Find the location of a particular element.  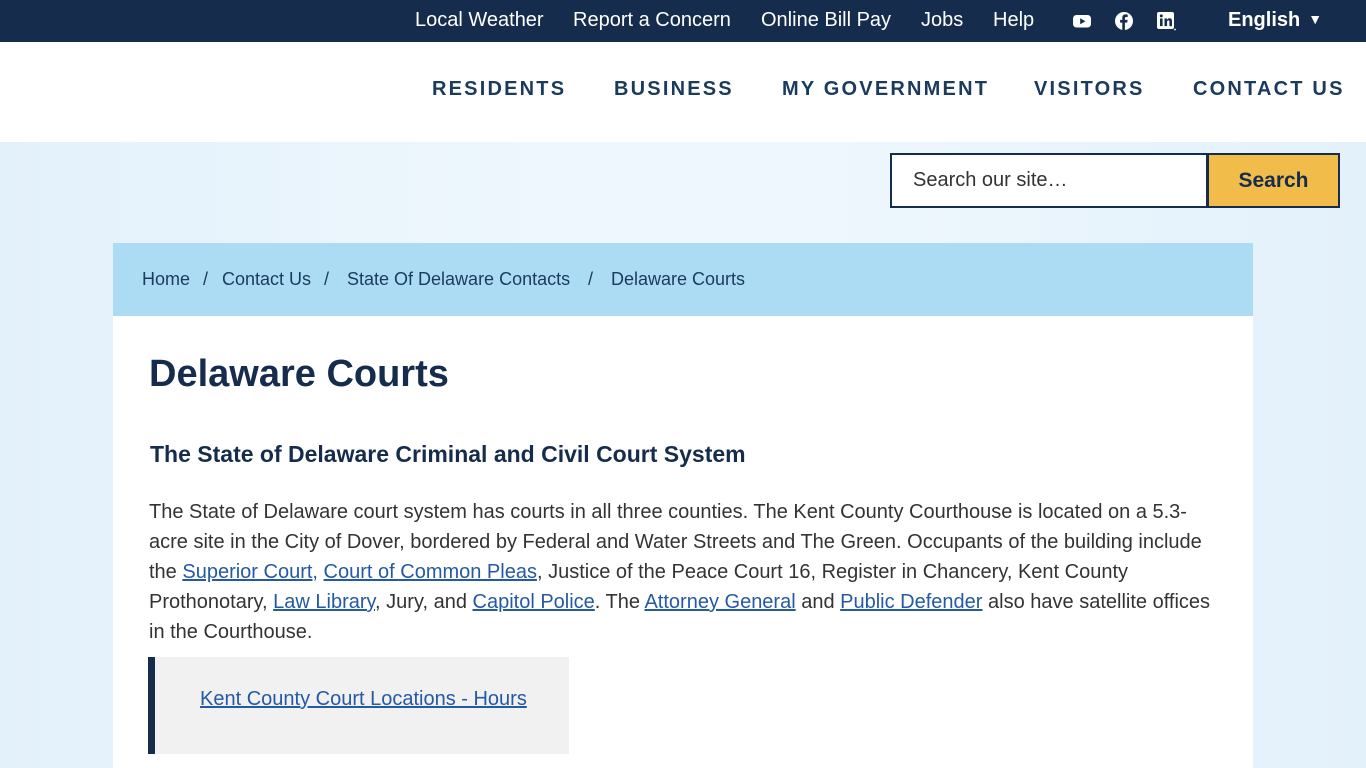

nav-item-business: BUSINESS is located at coordinates (674, 89).